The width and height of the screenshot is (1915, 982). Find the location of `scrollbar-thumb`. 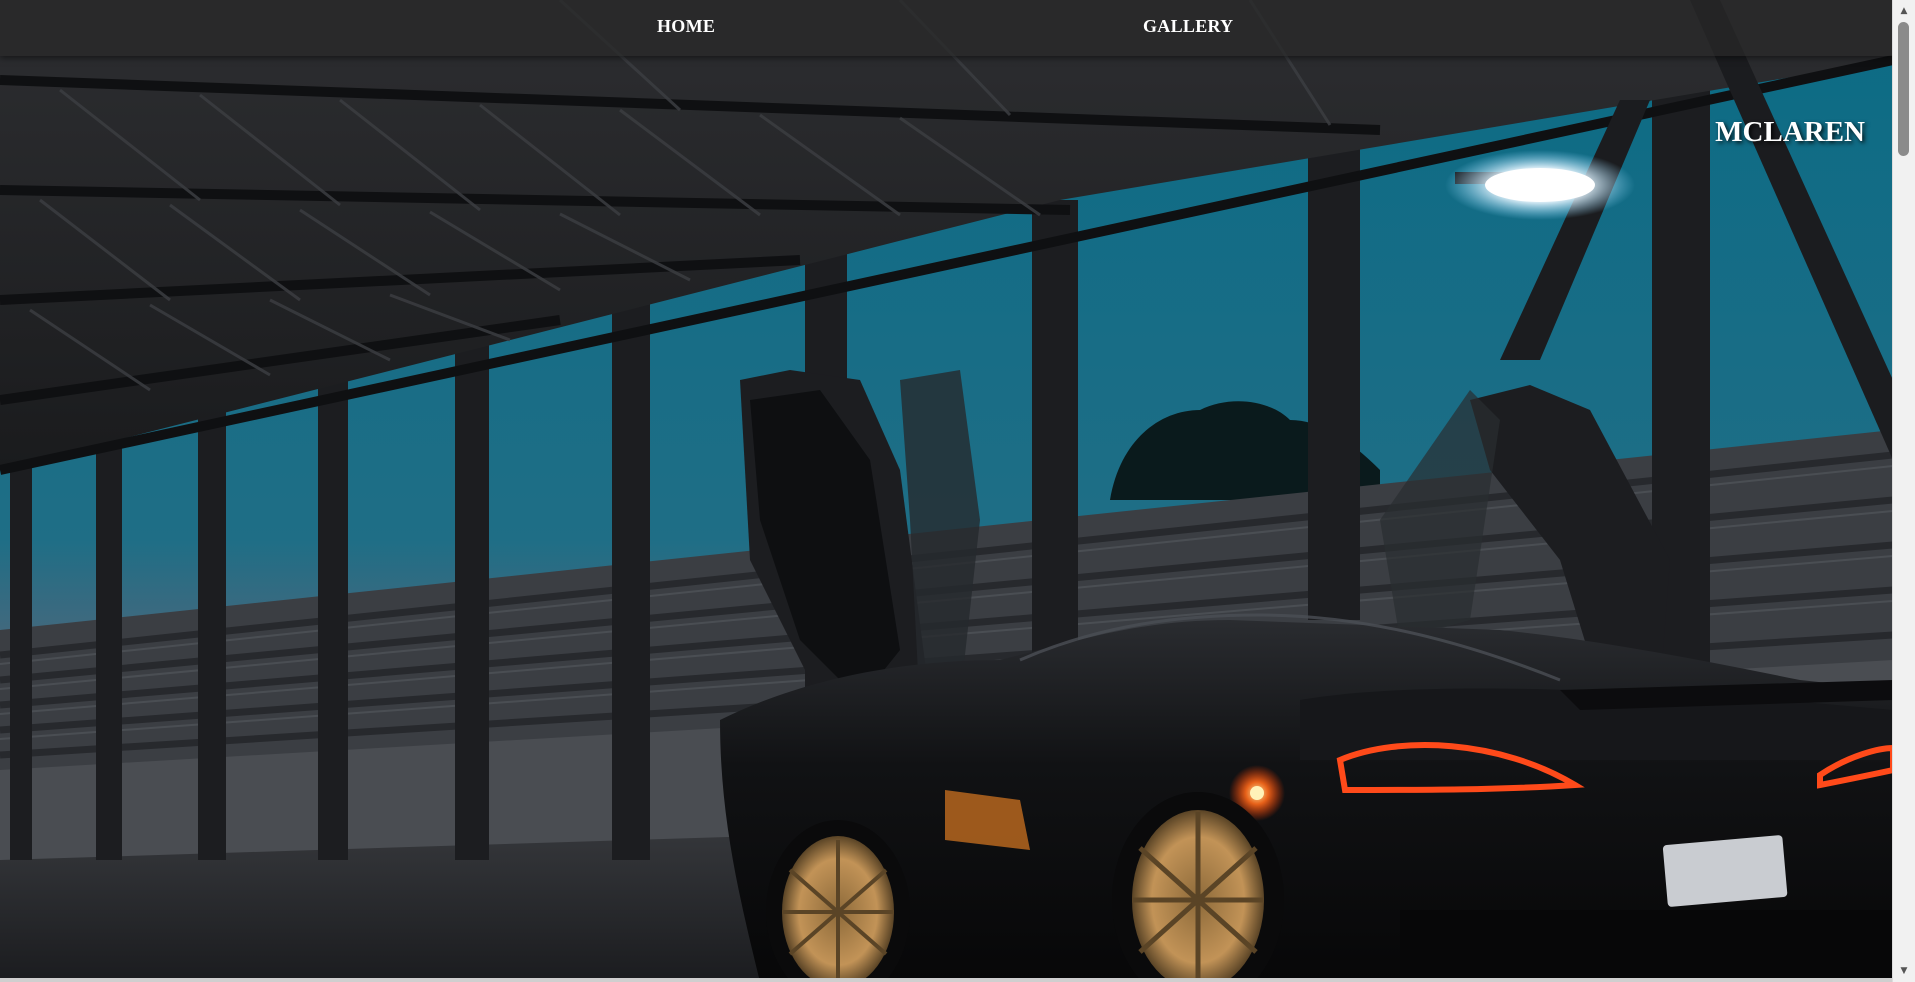

scrollbar-thumb is located at coordinates (1903, 89).